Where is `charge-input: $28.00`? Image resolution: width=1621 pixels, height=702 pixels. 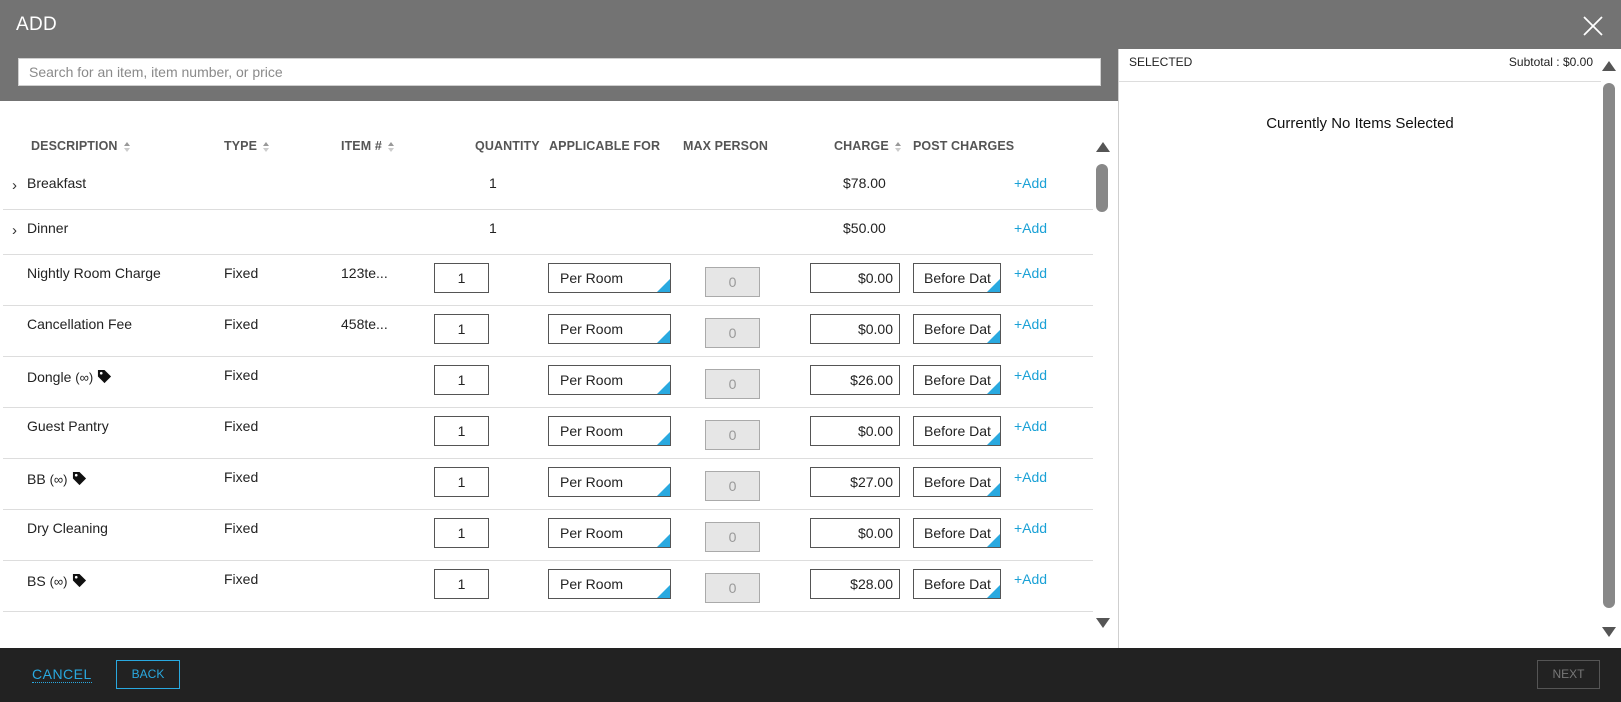
charge-input: $28.00 is located at coordinates (855, 584).